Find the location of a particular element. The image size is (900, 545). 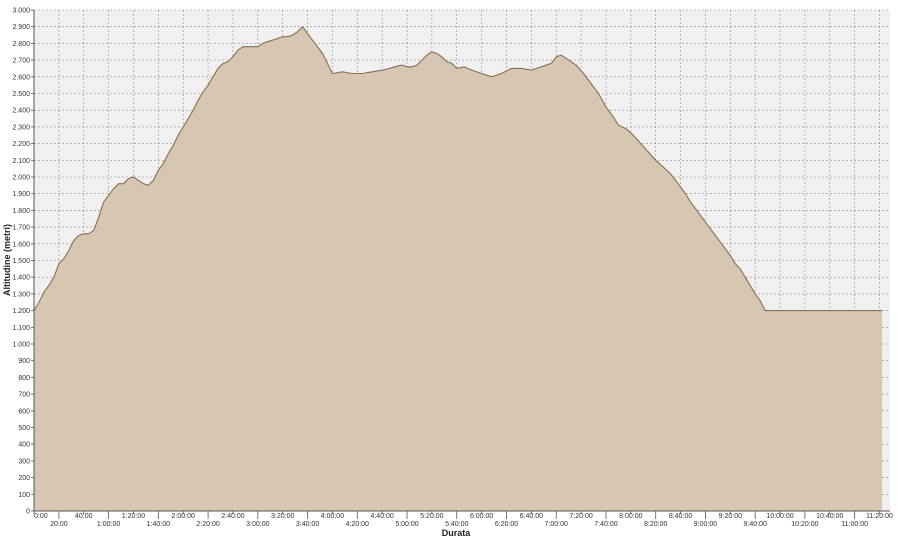

y-tick-label-30: 3.000 is located at coordinates (21, 11).